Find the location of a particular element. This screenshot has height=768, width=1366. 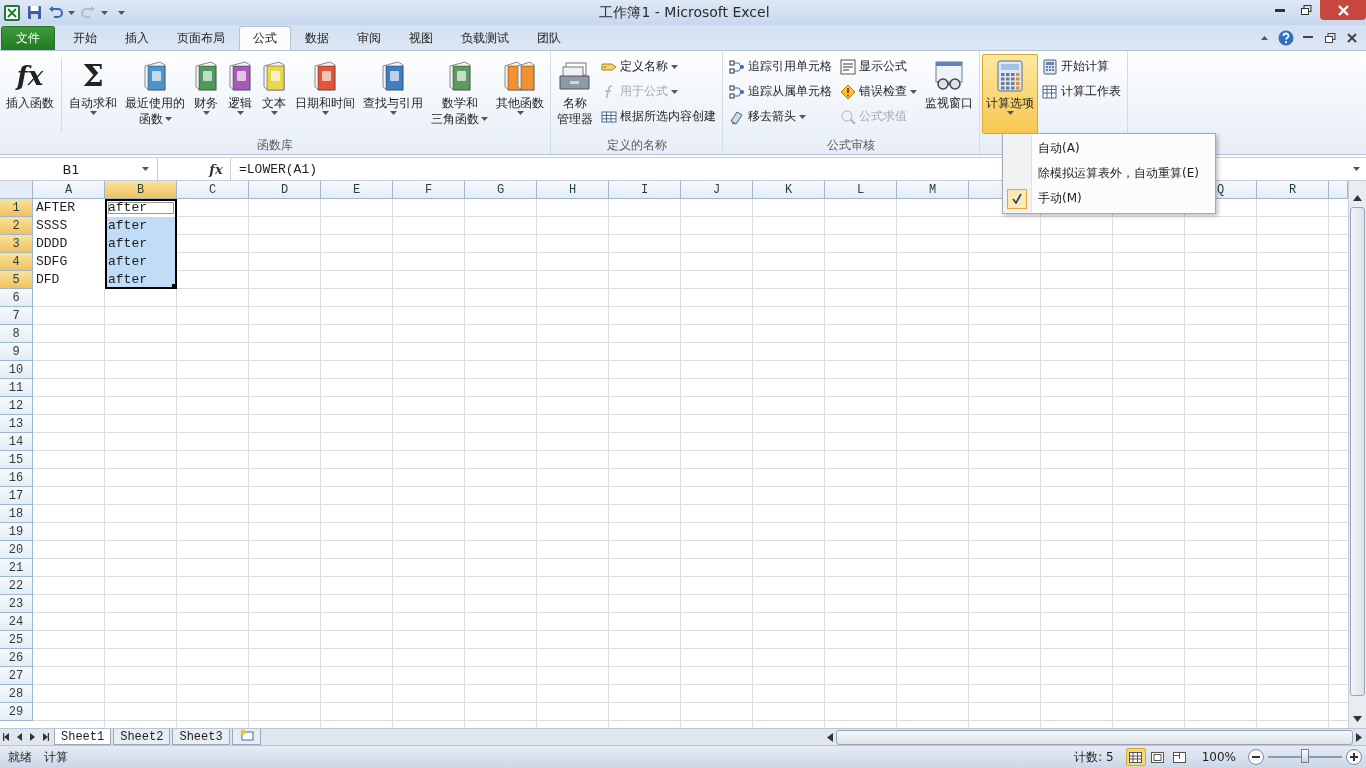

ribbon-tab: 审阅 is located at coordinates (369, 38).